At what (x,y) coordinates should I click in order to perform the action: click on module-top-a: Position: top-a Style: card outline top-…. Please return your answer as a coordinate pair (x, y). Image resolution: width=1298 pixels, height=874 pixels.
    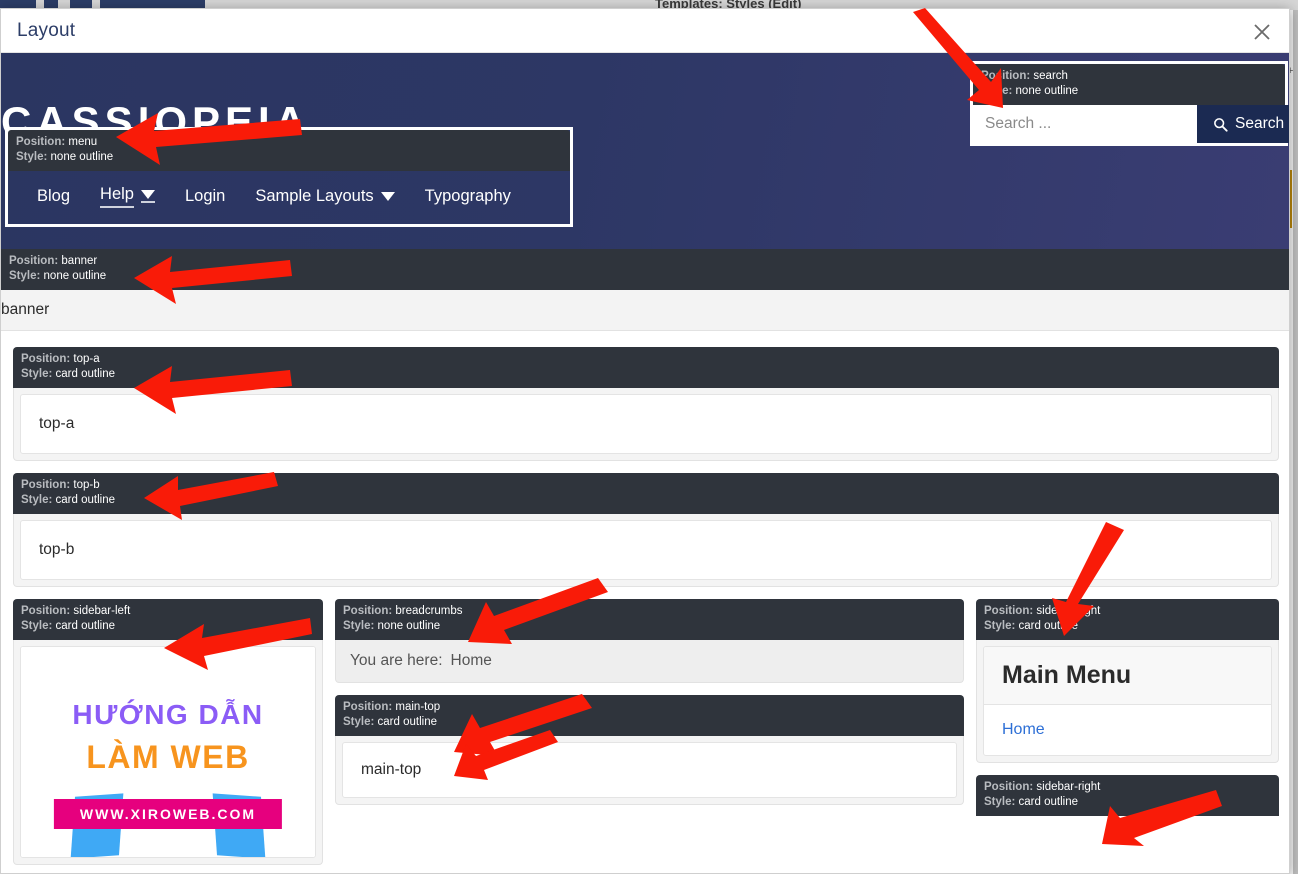
    Looking at the image, I should click on (646, 404).